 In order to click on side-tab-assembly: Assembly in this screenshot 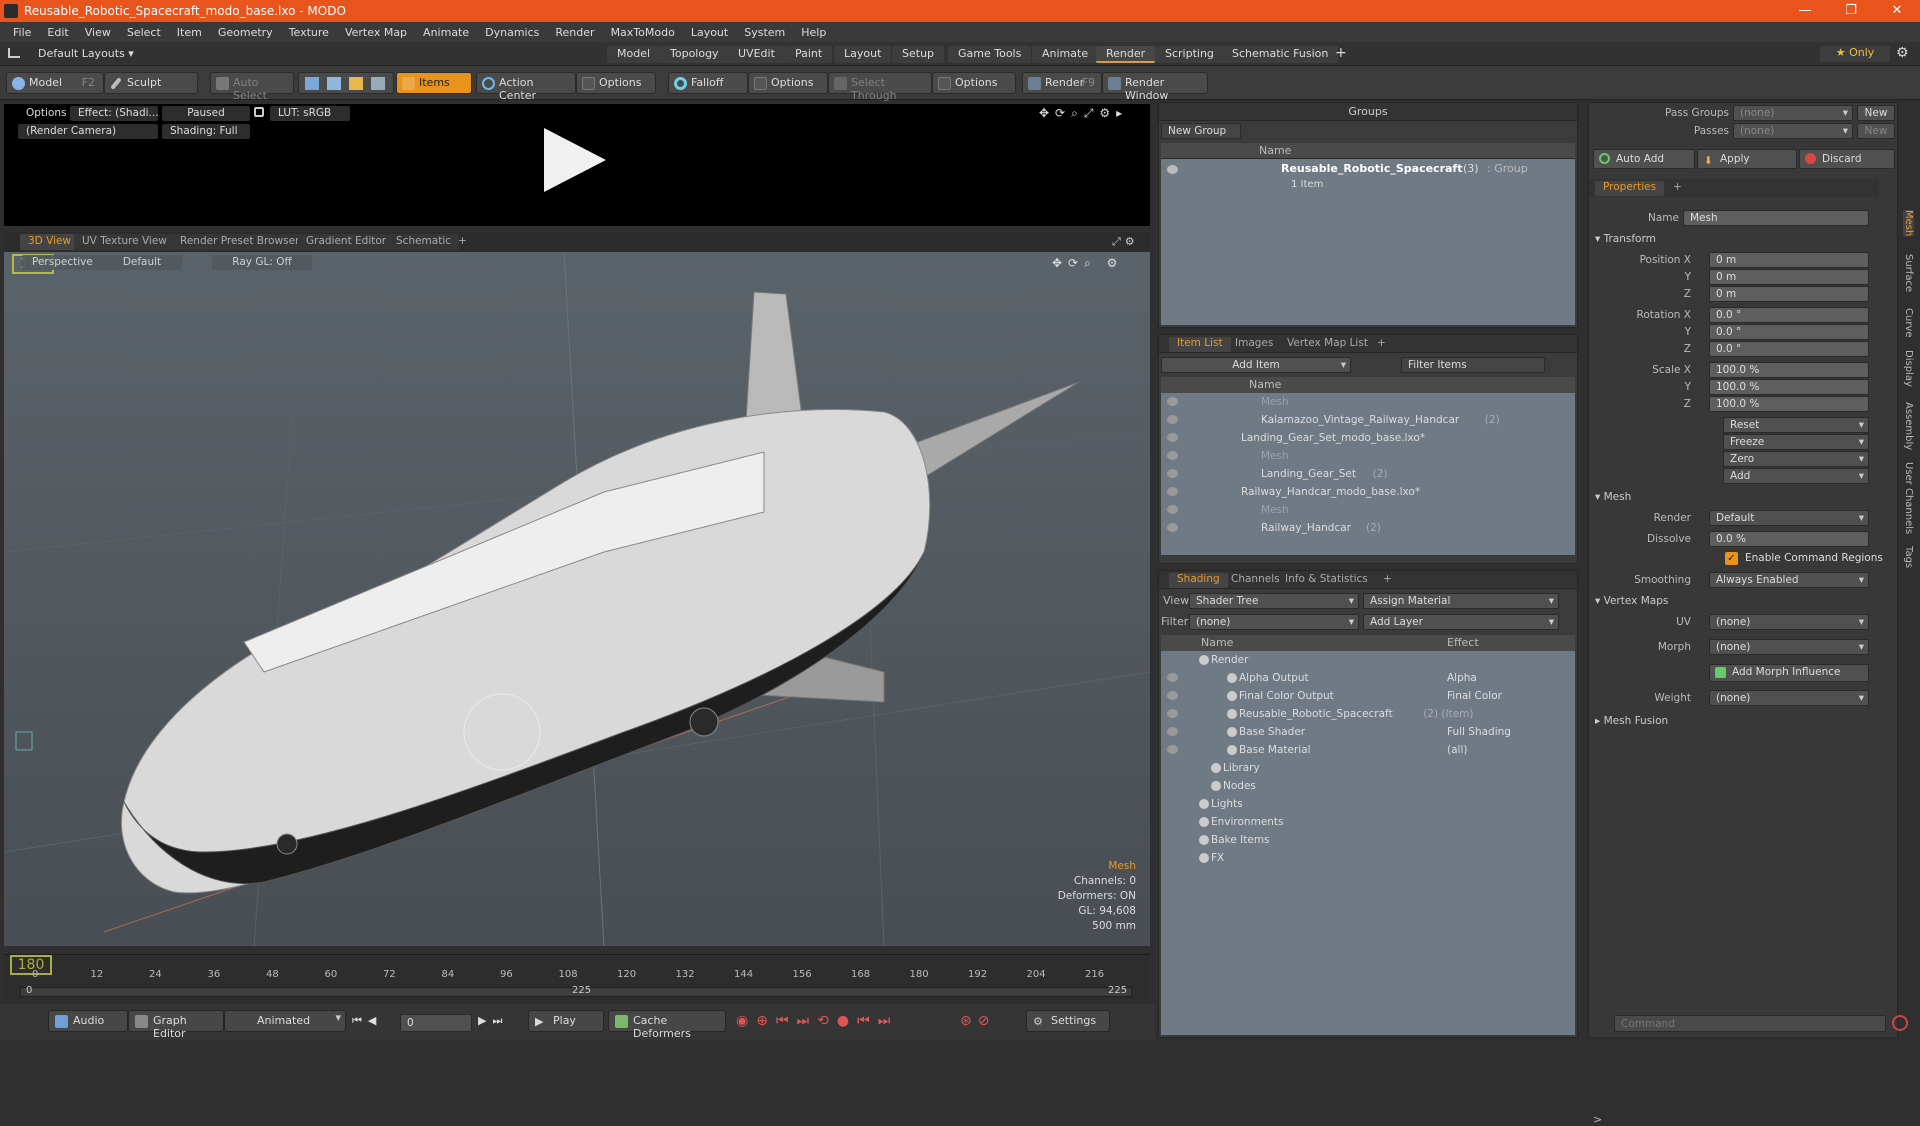, I will do `click(1908, 426)`.